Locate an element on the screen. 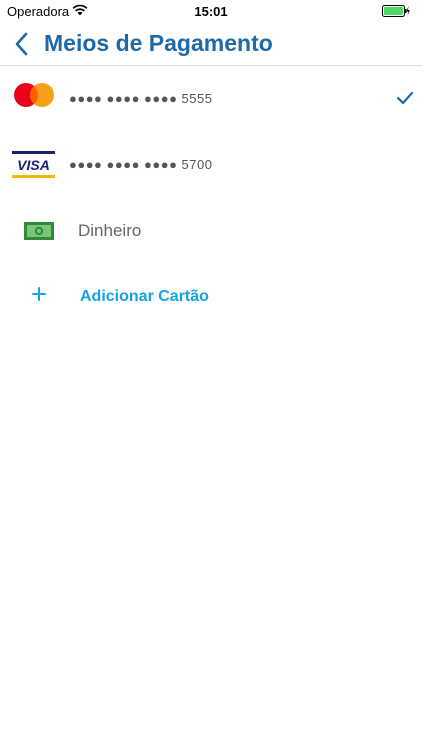 This screenshot has height=750, width=422. page-title: Meios de Pagamento is located at coordinates (158, 43).